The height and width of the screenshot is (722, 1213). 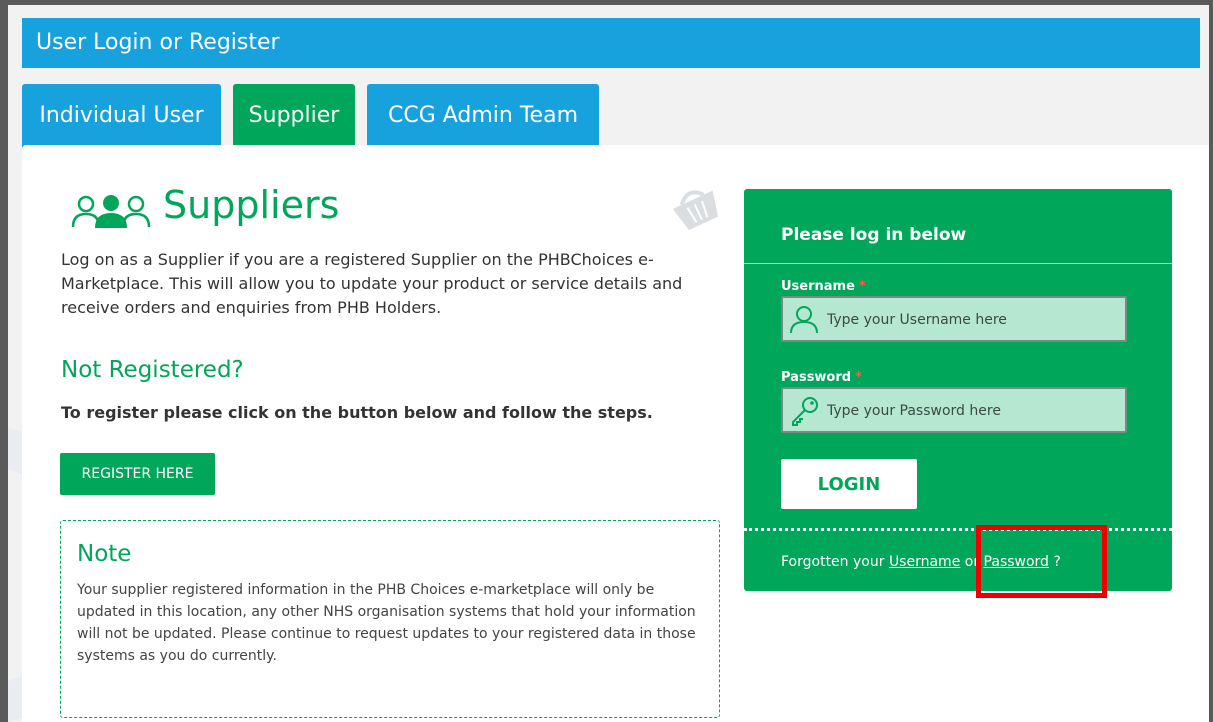 What do you see at coordinates (849, 484) in the screenshot?
I see `login-button: LOGIN` at bounding box center [849, 484].